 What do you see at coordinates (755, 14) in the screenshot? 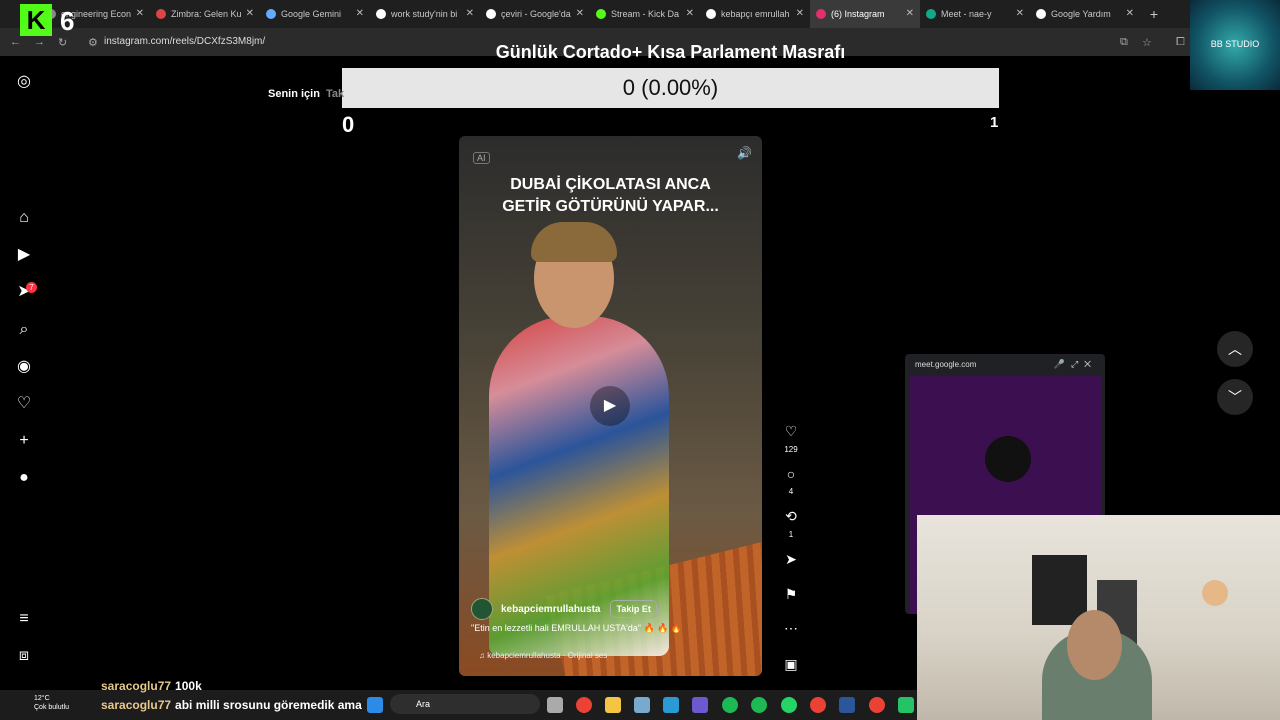
I see `browser-tab: kebapçı emrullah ✕` at bounding box center [755, 14].